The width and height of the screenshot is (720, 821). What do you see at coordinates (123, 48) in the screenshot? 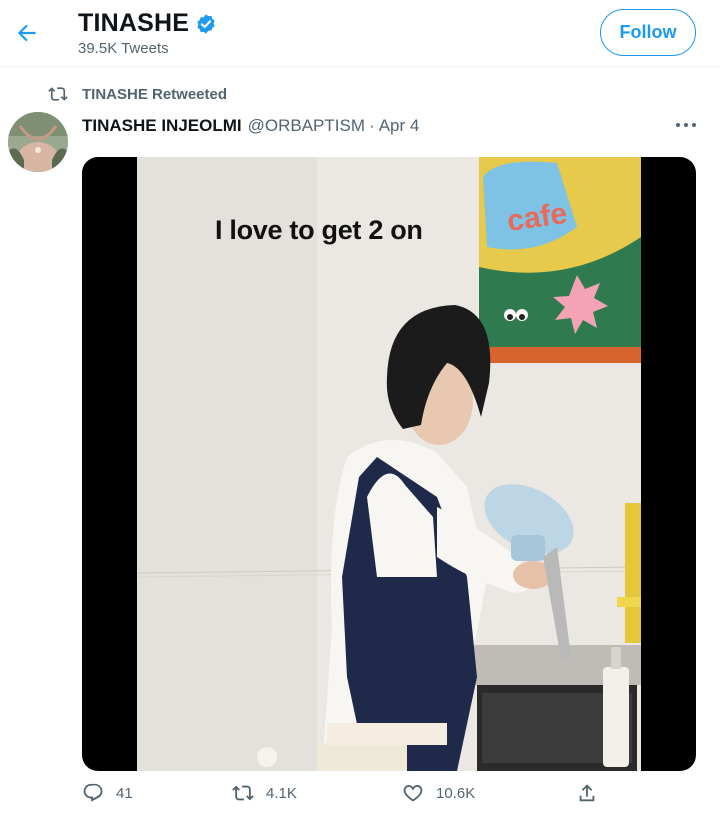
I see `tweet-count: 39.5K Tweets` at bounding box center [123, 48].